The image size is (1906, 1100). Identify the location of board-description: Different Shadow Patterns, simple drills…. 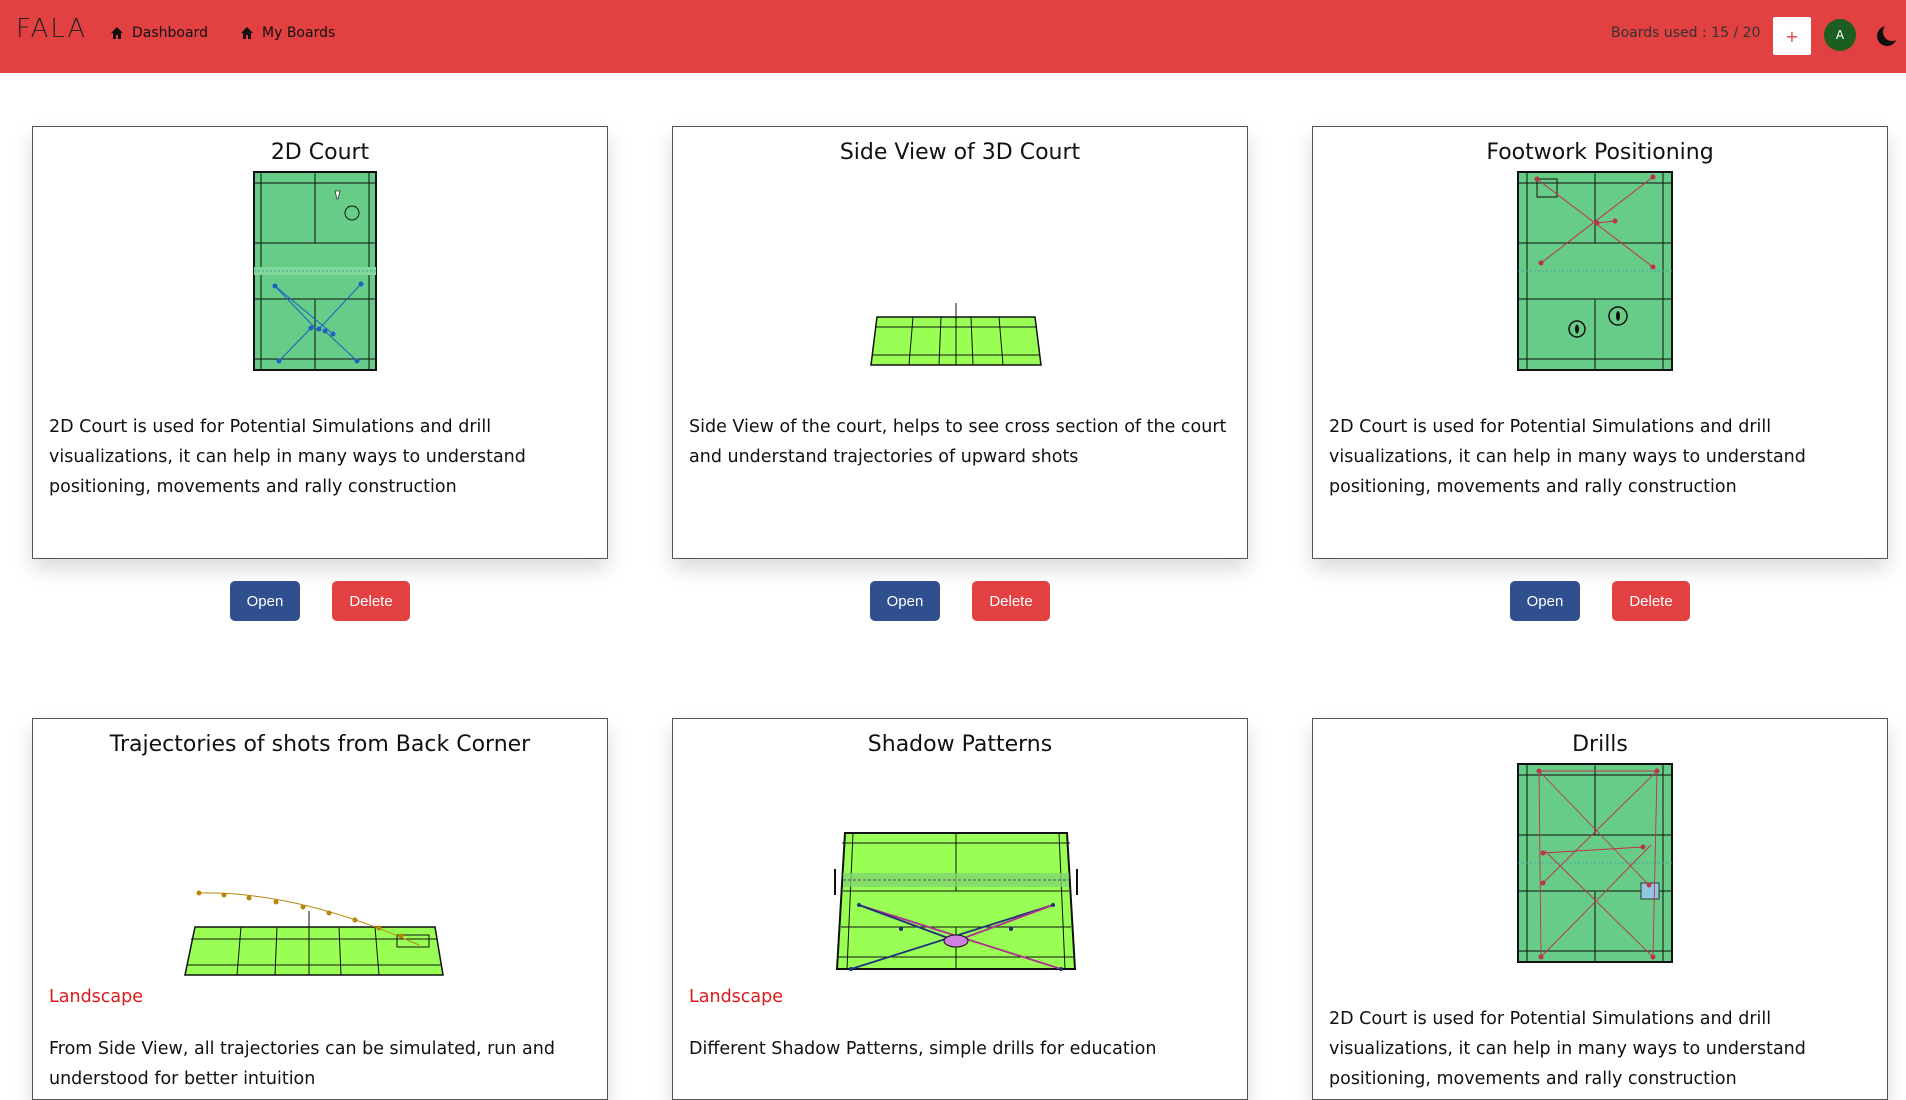
(923, 1049).